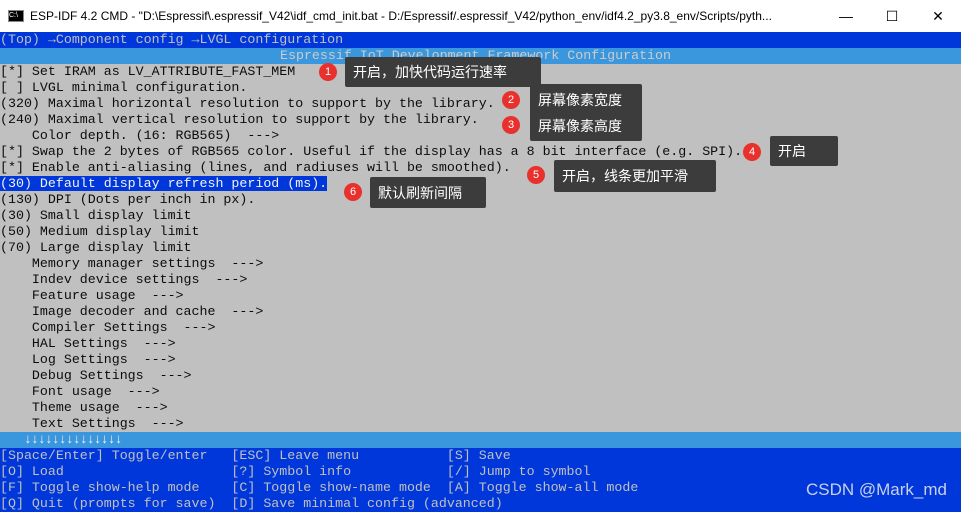  What do you see at coordinates (132, 311) in the screenshot?
I see `menu-item-label: Image decoder and cache --->` at bounding box center [132, 311].